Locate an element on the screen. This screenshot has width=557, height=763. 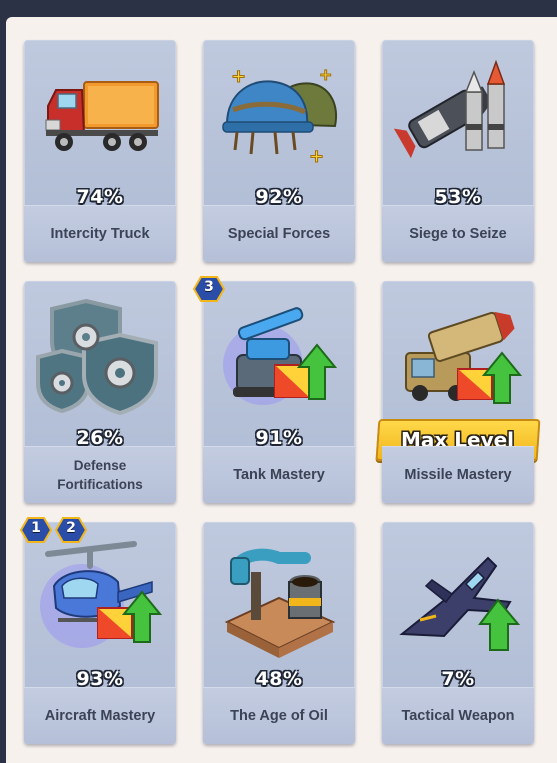
card-name-plate: Tactical Weapon is located at coordinates (458, 715).